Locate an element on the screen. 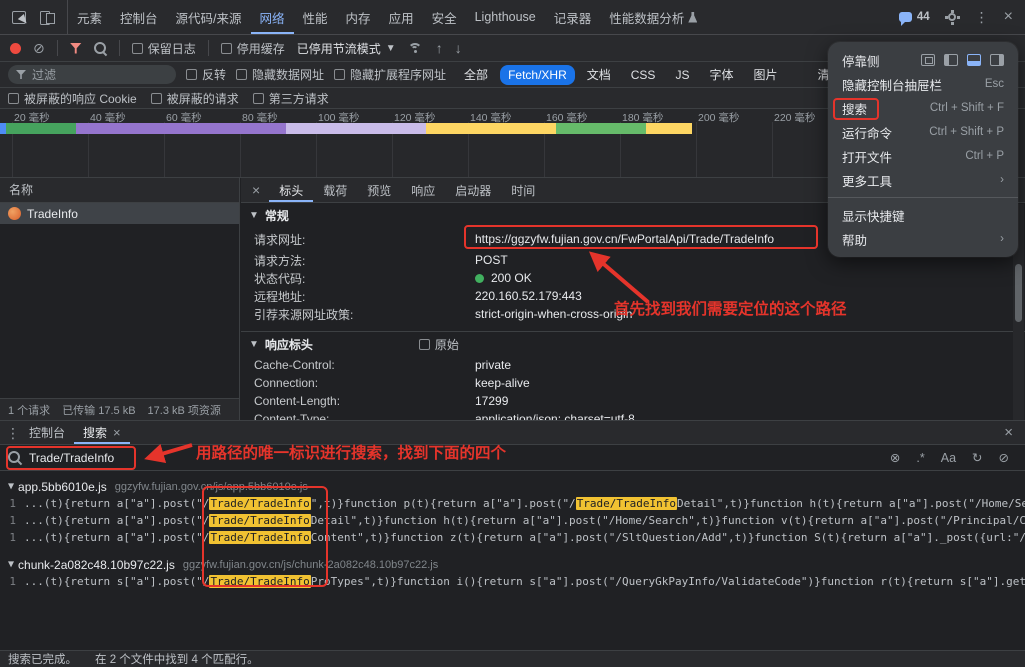  search-query-input is located at coordinates (159, 457).